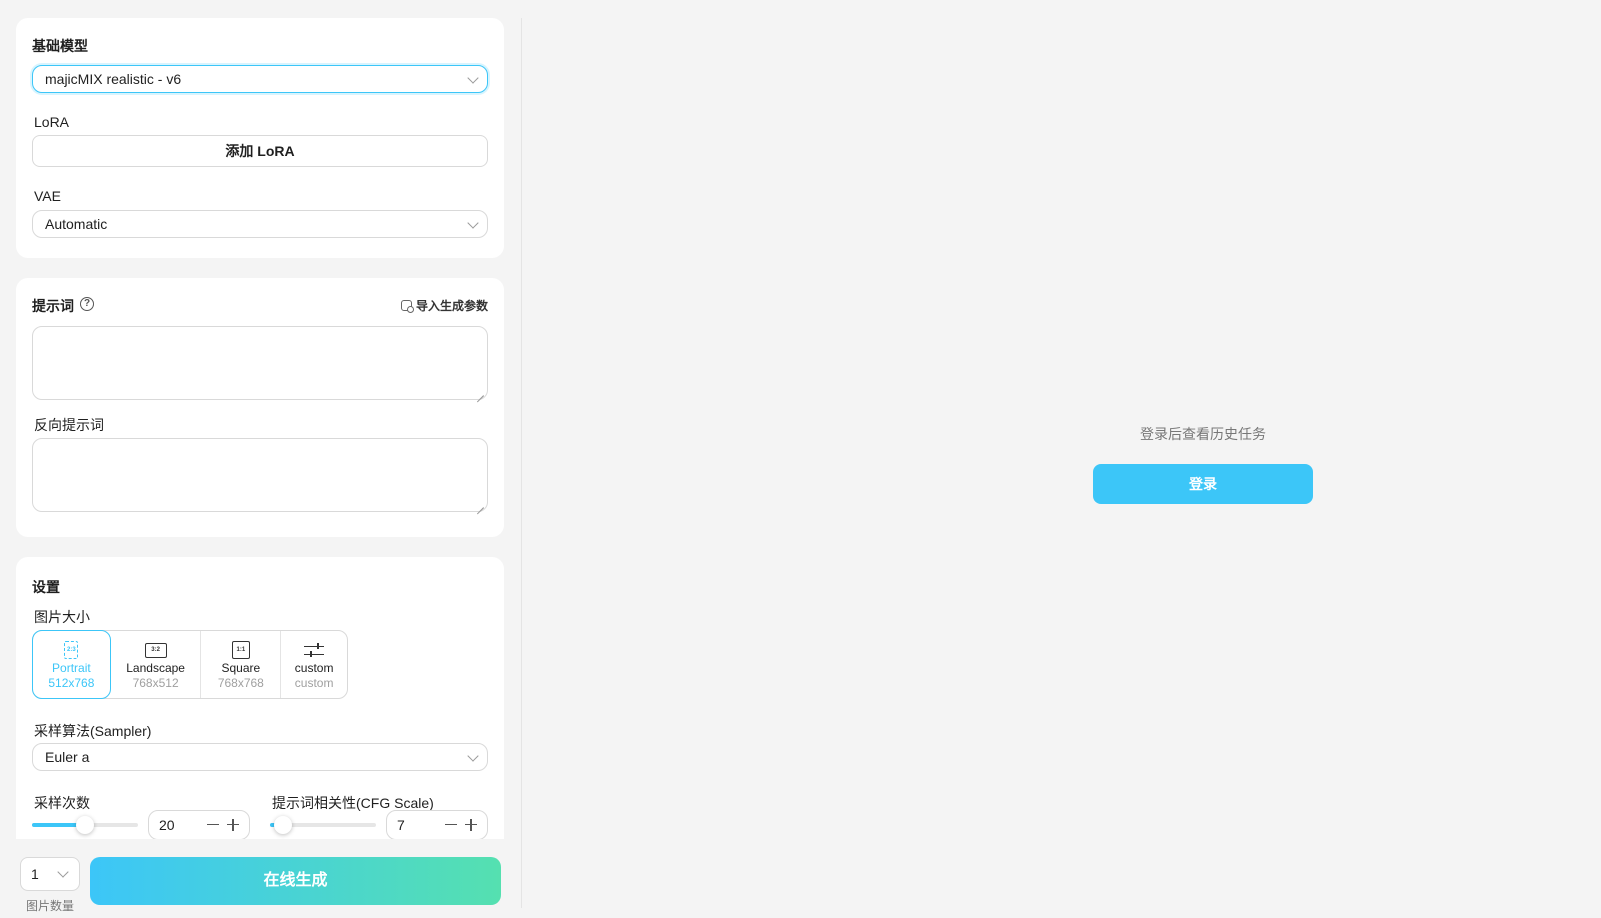 This screenshot has height=918, width=1601. I want to click on bottom-action-bar: 1 图片数量 在线生成, so click(260, 878).